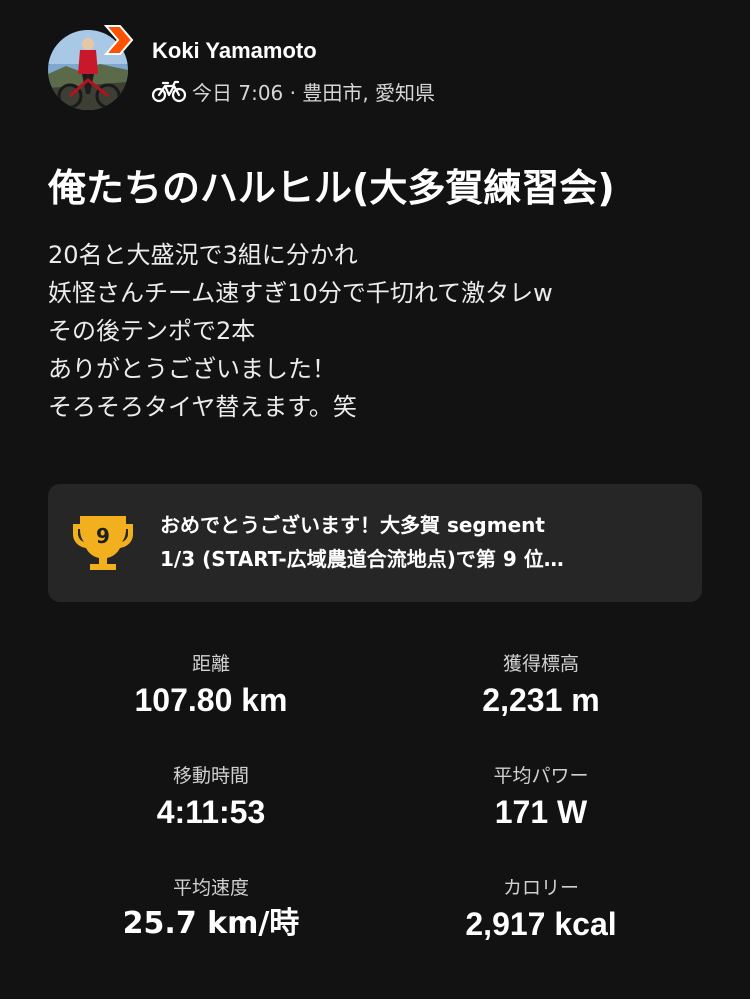 The width and height of the screenshot is (750, 999). I want to click on athlete-name: Koki Yamamoto, so click(234, 51).